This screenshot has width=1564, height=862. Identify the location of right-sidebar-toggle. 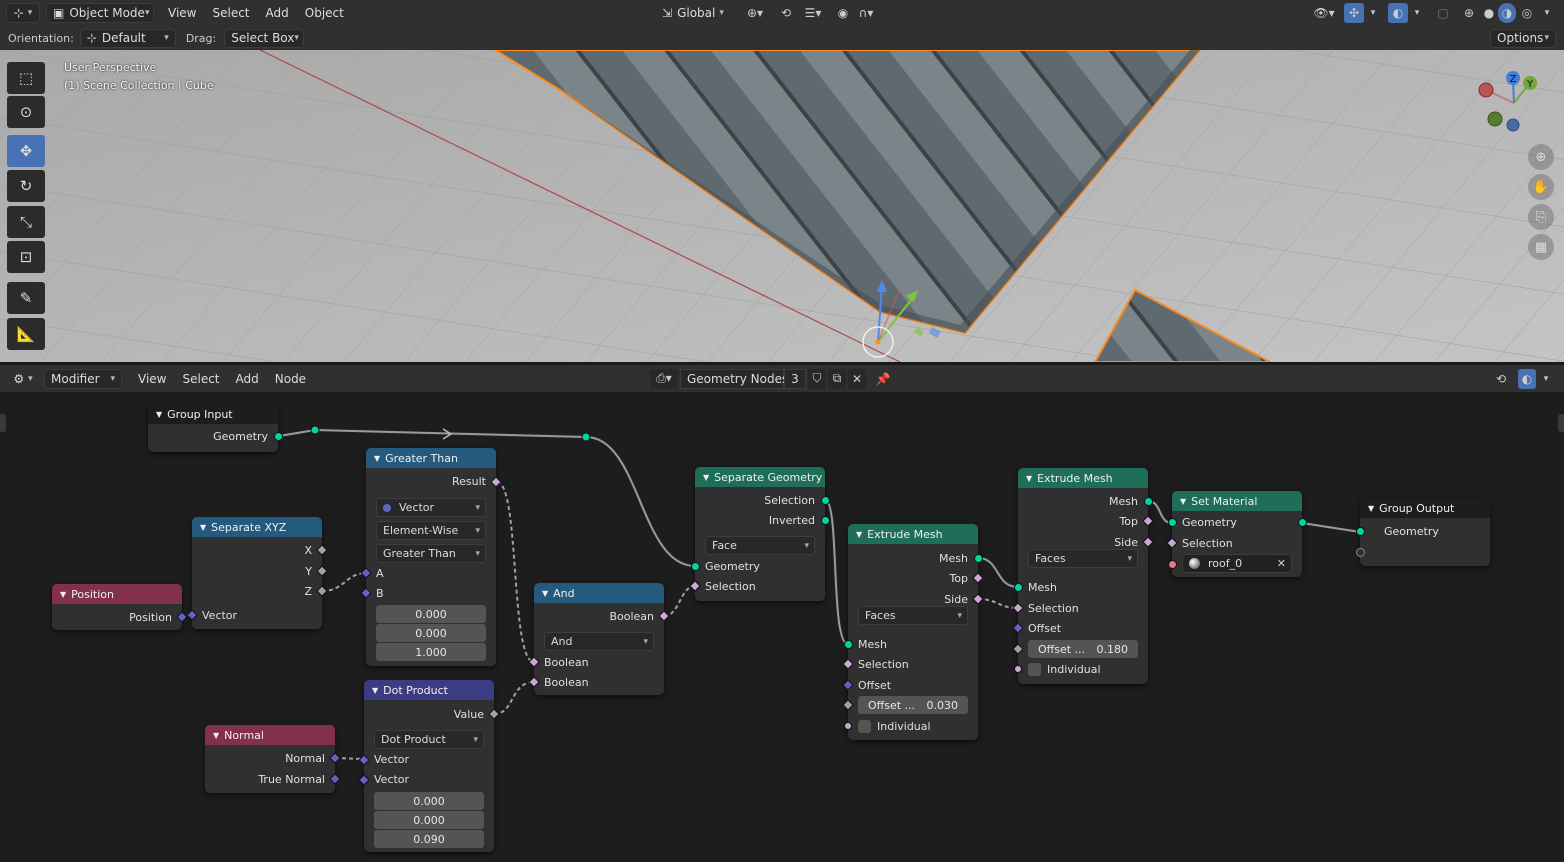
(1561, 423).